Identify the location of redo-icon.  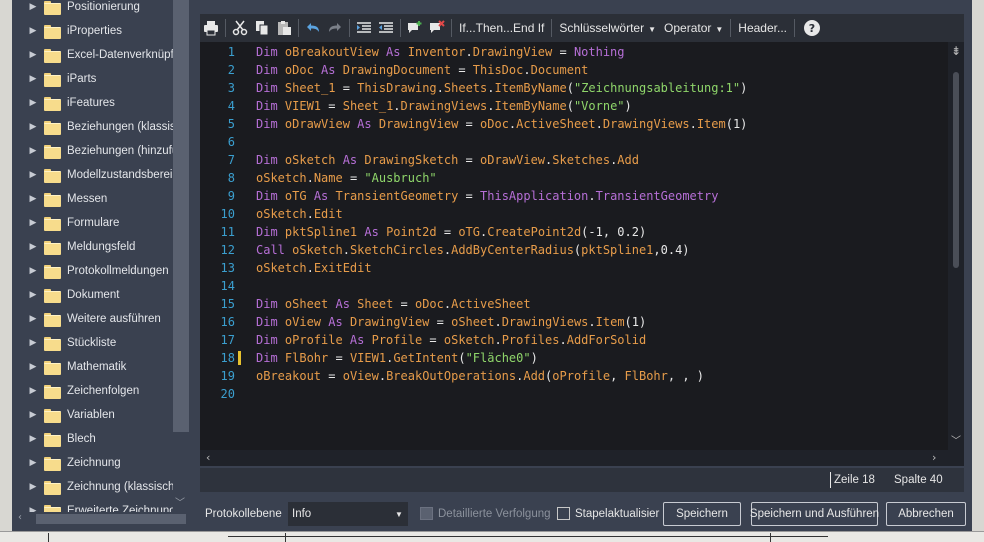
(335, 28).